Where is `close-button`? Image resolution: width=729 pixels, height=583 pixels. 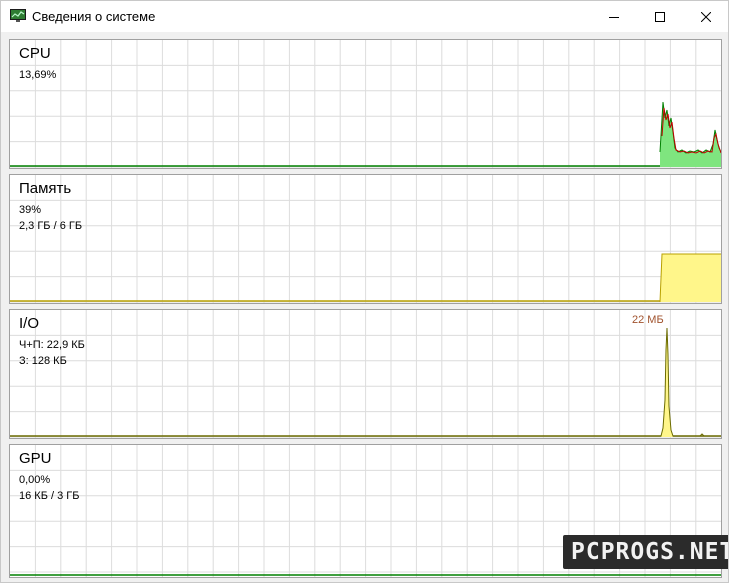 close-button is located at coordinates (705, 16).